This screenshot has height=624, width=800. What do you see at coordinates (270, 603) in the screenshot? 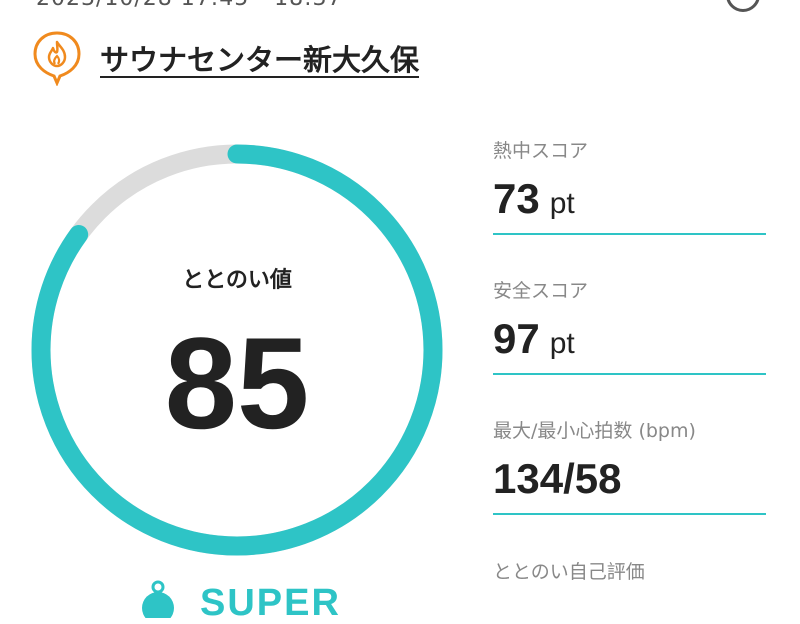
I see `rank-label: SUPER` at bounding box center [270, 603].